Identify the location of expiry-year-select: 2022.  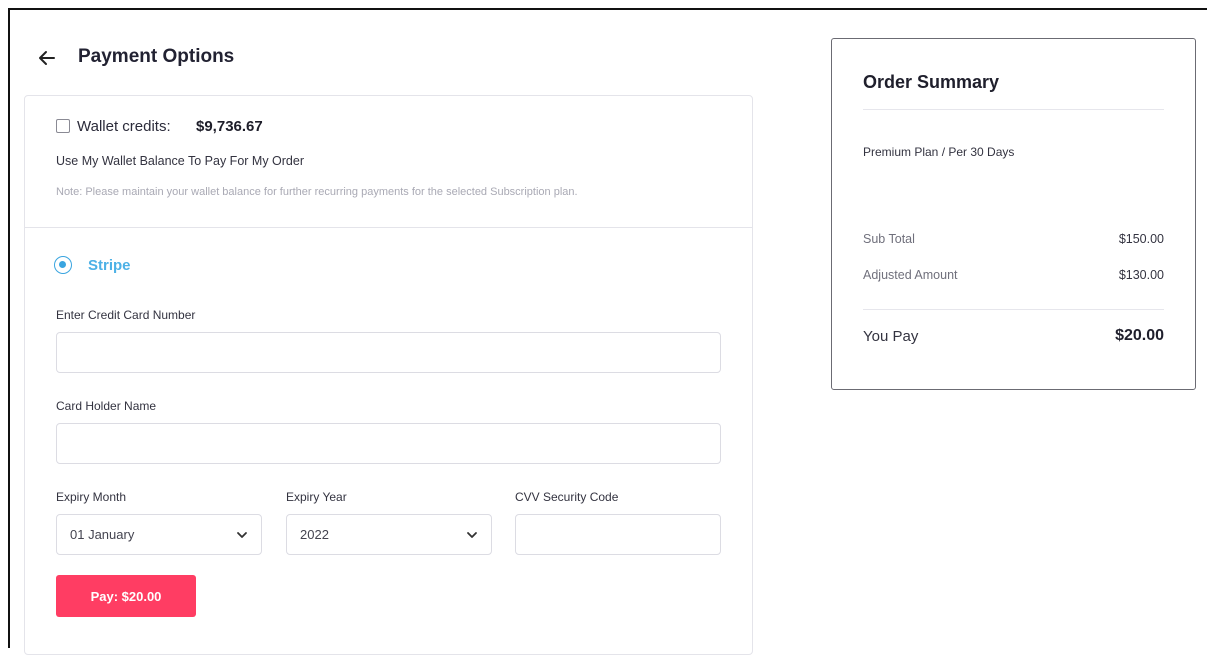
(389, 534).